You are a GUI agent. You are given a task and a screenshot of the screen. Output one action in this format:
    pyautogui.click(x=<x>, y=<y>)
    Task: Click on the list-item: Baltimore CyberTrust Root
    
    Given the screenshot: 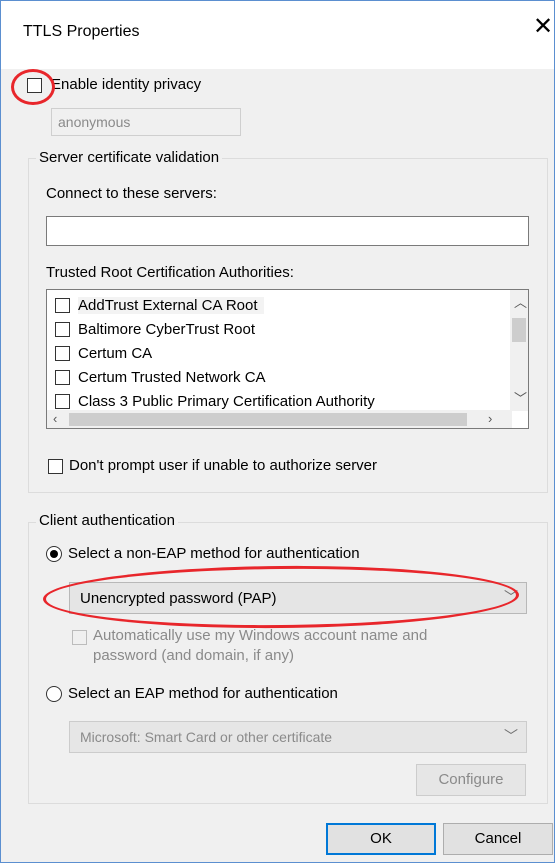 What is the action you would take?
    pyautogui.click(x=155, y=329)
    